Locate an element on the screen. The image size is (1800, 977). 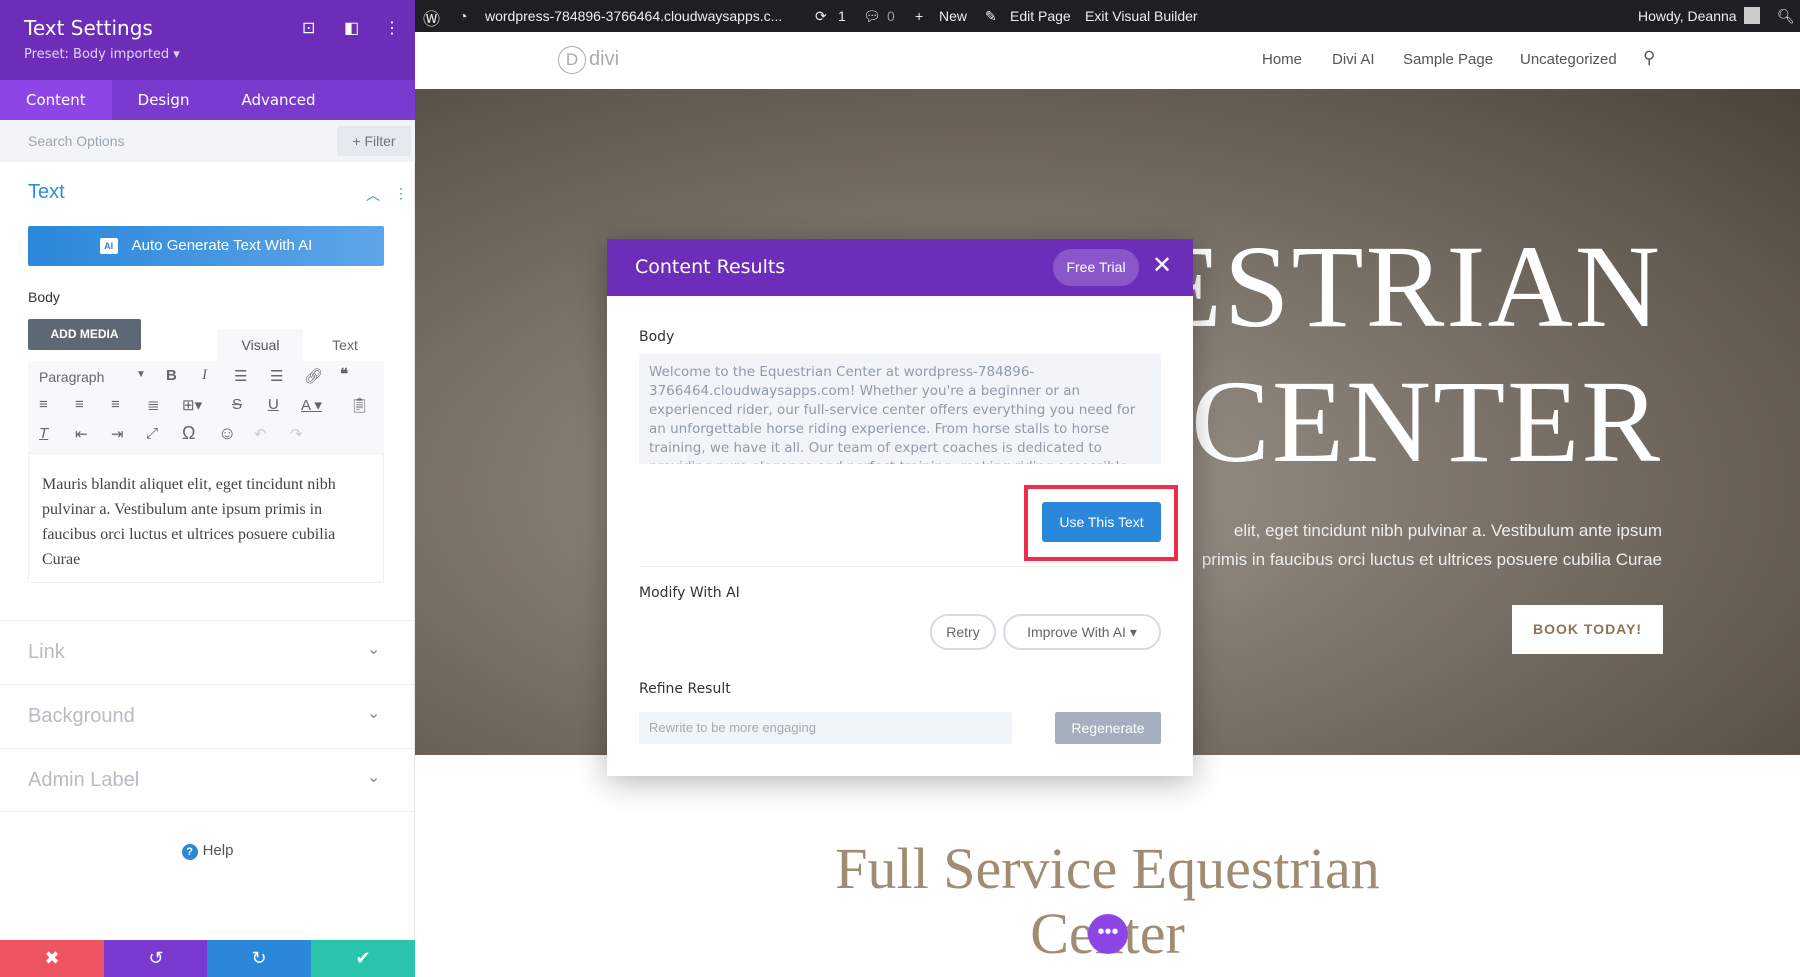
hero-title-line1: ESTRIAN is located at coordinates (1405, 286).